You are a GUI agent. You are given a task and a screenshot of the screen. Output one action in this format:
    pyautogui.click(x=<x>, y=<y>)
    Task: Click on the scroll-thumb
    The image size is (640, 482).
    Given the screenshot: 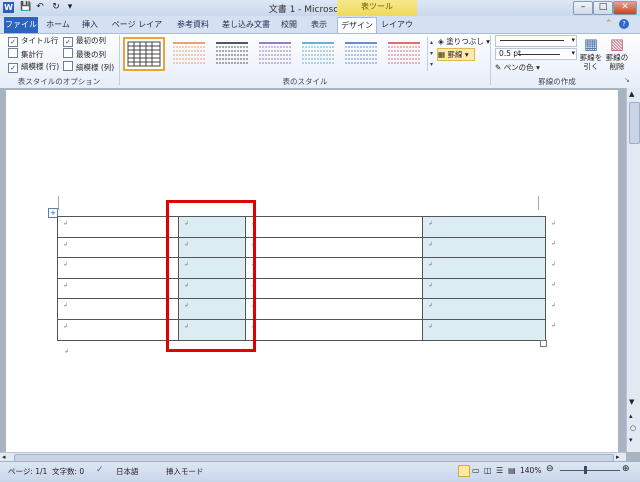 What is the action you would take?
    pyautogui.click(x=634, y=123)
    